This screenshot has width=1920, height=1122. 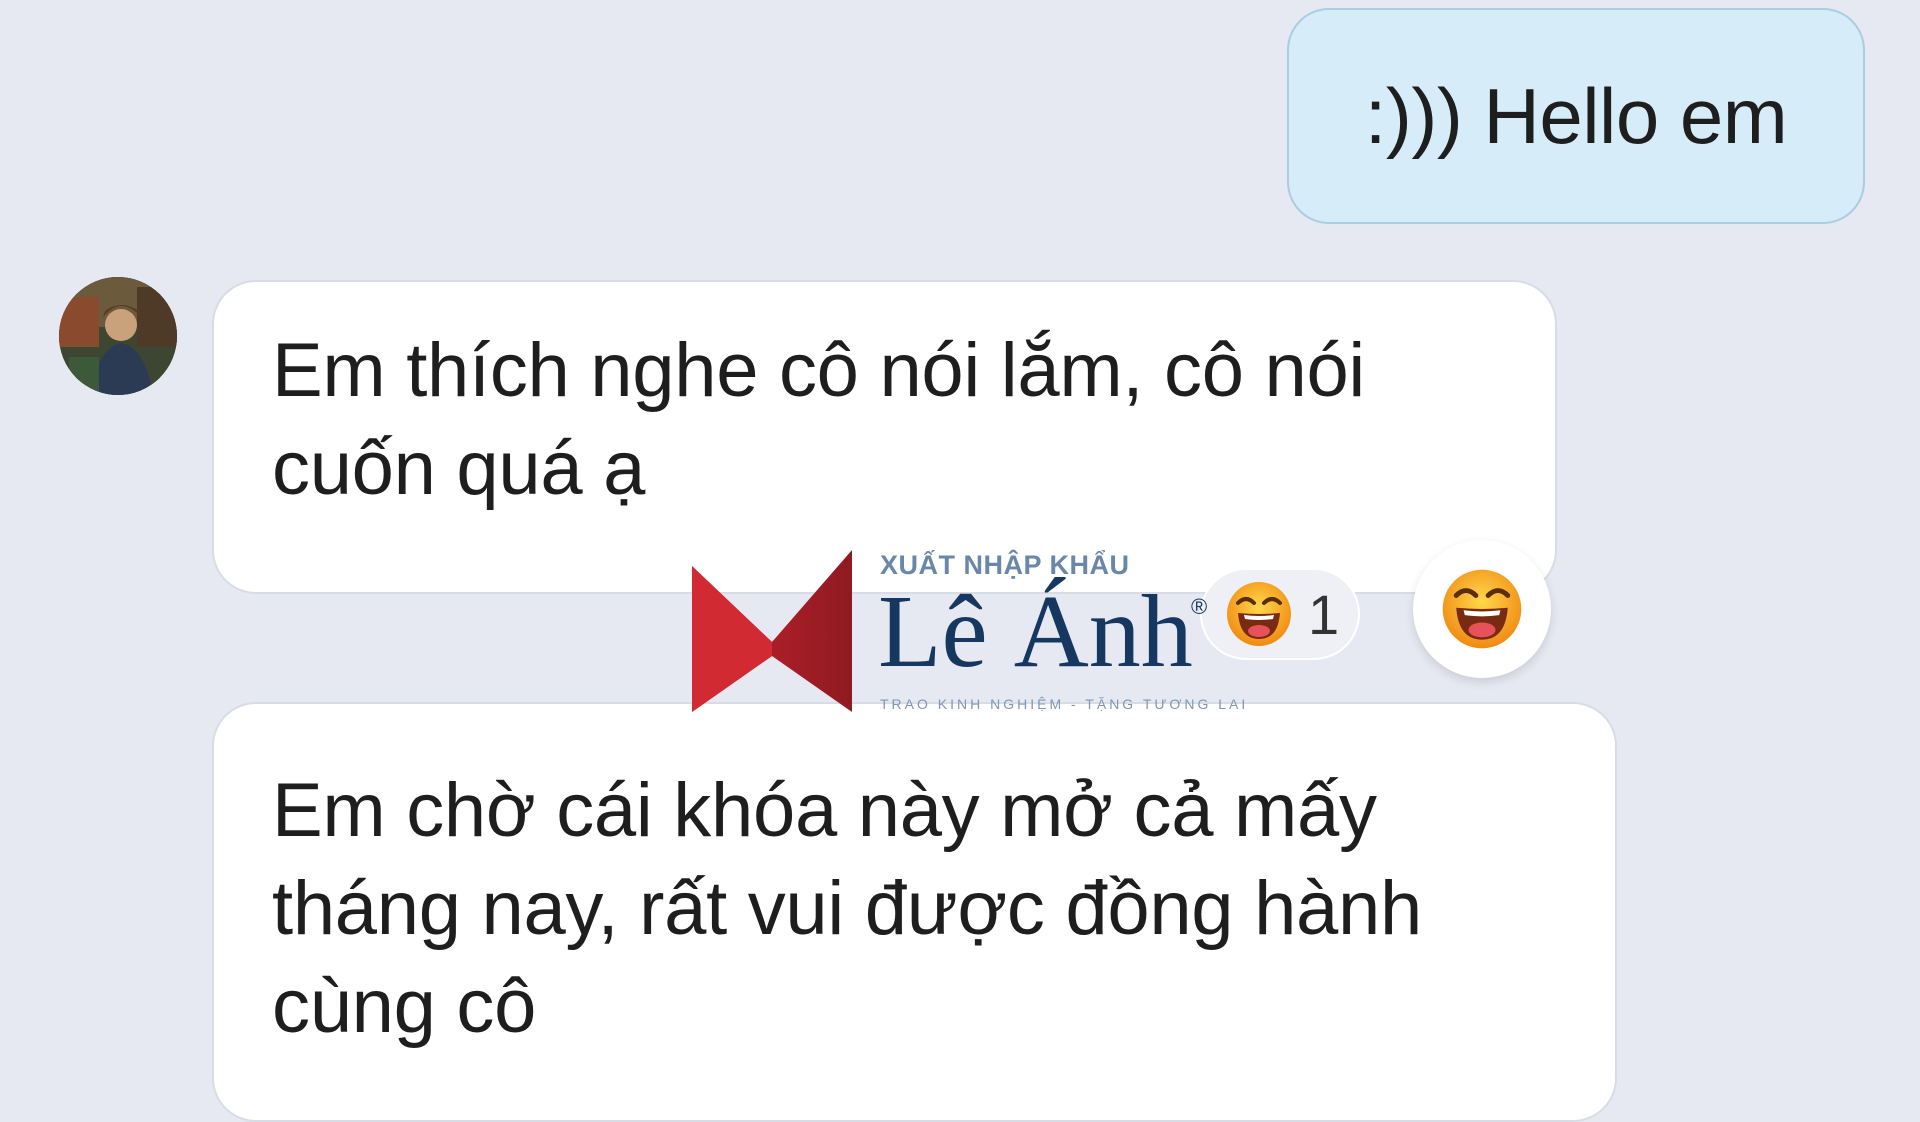 What do you see at coordinates (772, 631) in the screenshot?
I see `brand-logo-icon` at bounding box center [772, 631].